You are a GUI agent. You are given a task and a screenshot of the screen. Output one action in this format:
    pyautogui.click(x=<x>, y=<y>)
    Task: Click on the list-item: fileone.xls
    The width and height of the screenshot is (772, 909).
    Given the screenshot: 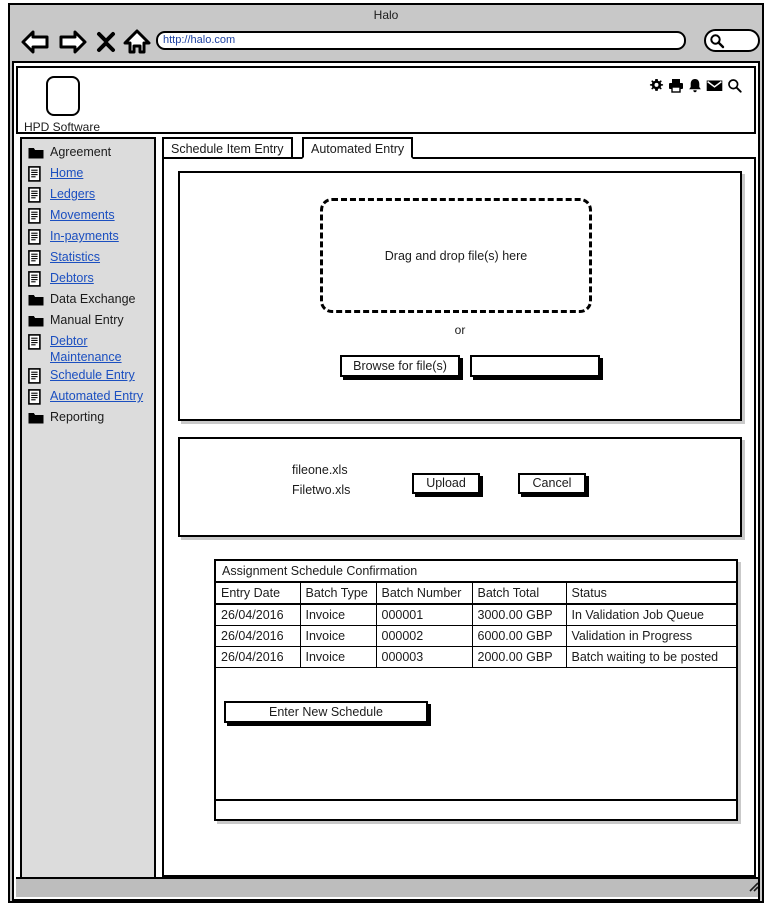 What is the action you would take?
    pyautogui.click(x=320, y=470)
    